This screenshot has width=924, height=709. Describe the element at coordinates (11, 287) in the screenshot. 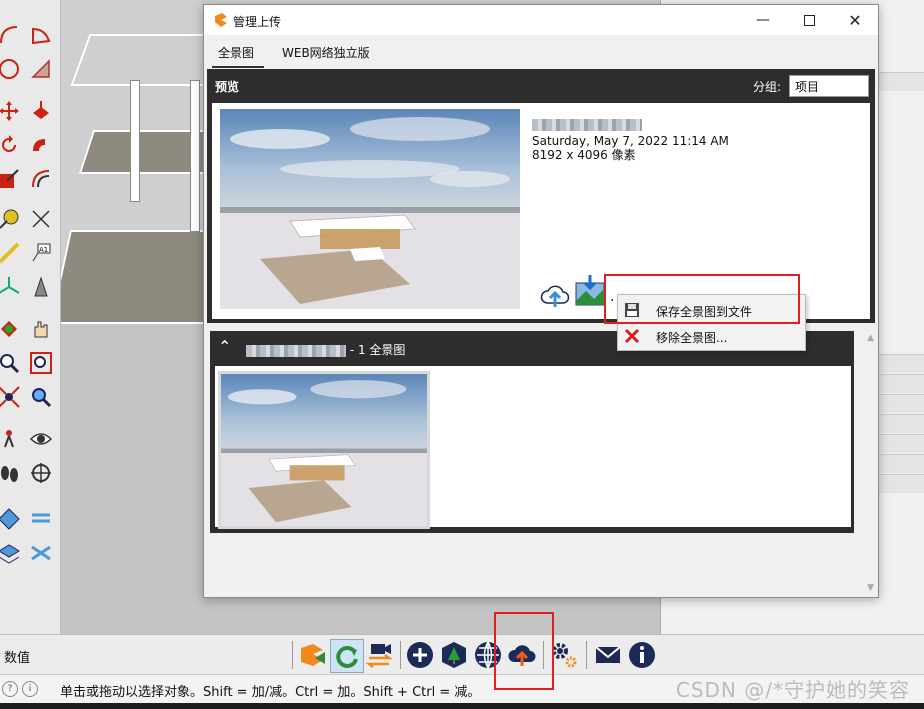

I see `axes-icon` at that location.